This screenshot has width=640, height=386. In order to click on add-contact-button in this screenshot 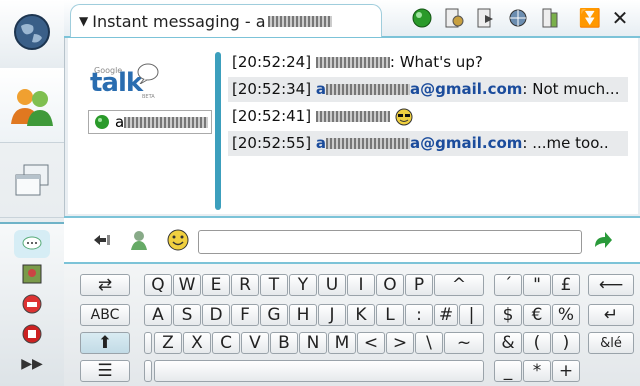, I will do `click(140, 240)`.